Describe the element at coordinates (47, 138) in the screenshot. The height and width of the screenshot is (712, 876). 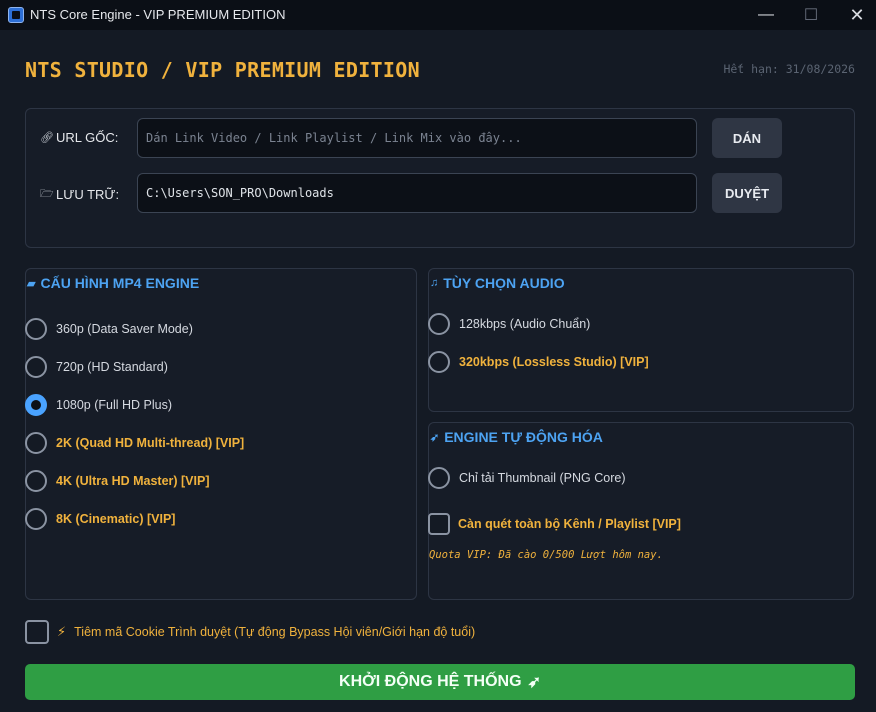
I see `link-icon: 🔗︎` at that location.